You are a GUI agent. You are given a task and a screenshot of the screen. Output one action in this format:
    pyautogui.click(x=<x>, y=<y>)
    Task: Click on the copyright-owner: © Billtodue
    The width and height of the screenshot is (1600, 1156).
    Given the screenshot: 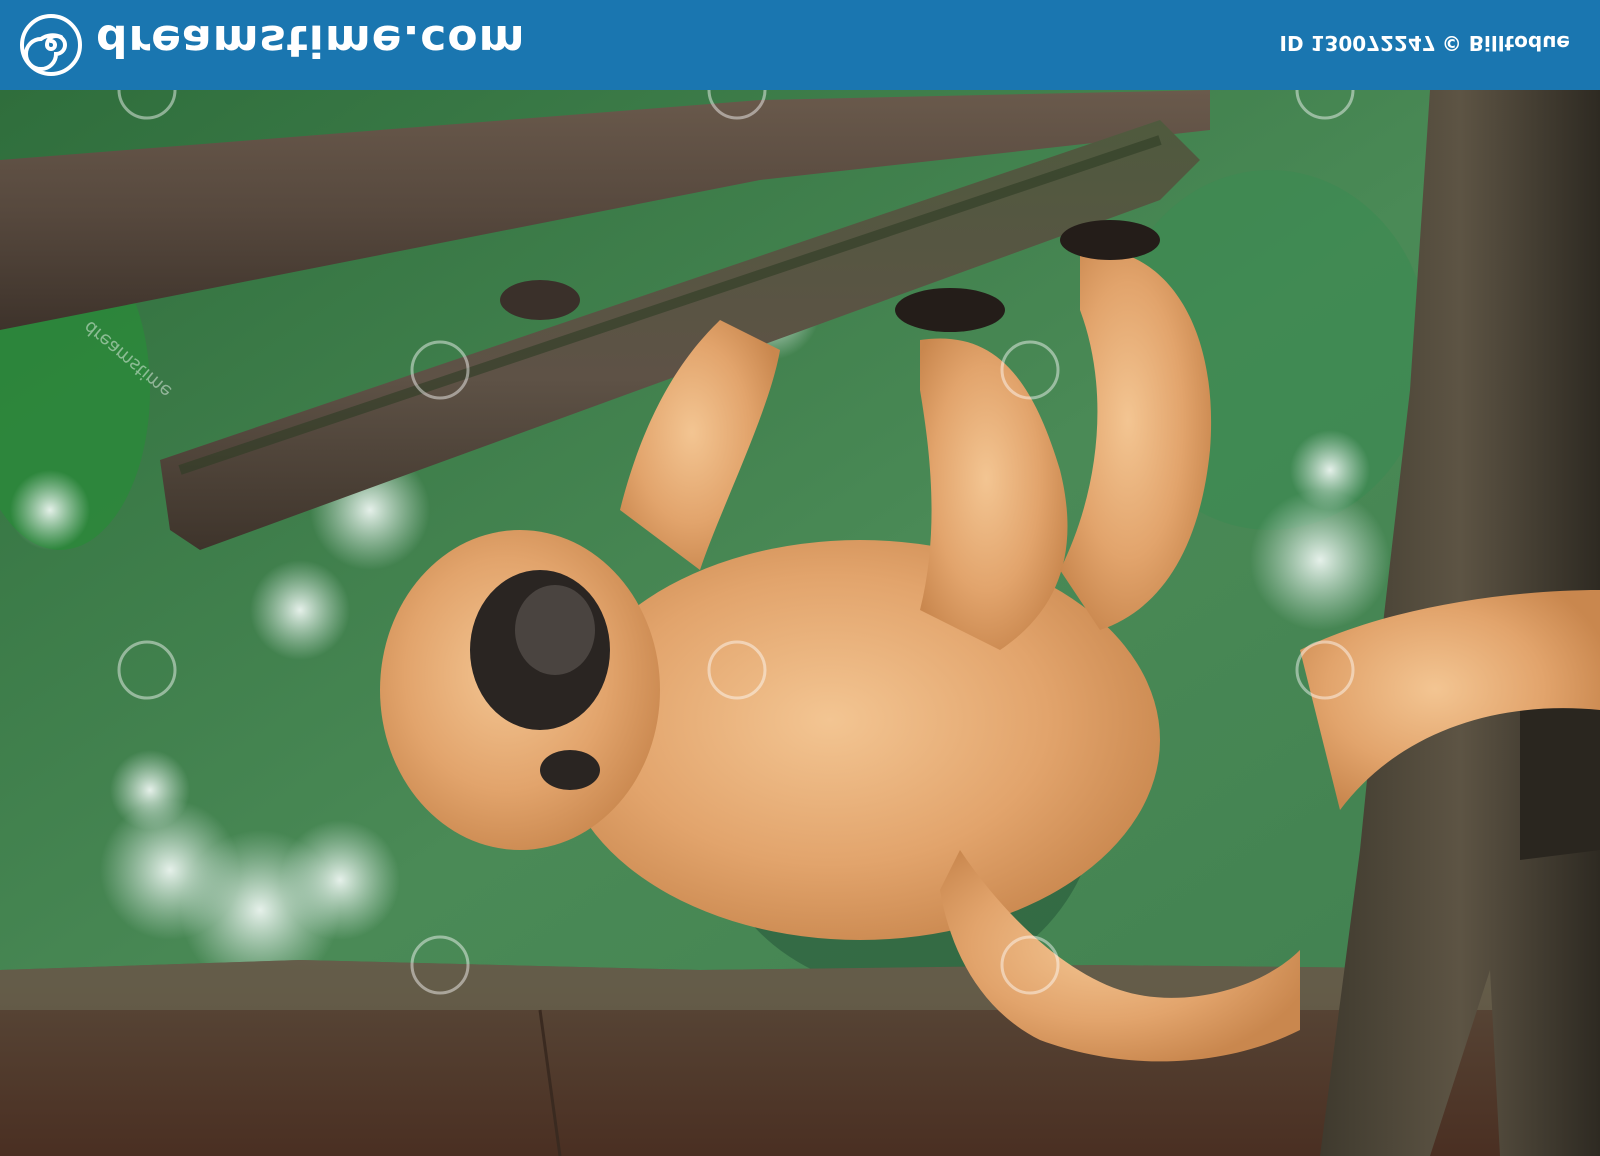 What is the action you would take?
    pyautogui.click(x=1505, y=43)
    